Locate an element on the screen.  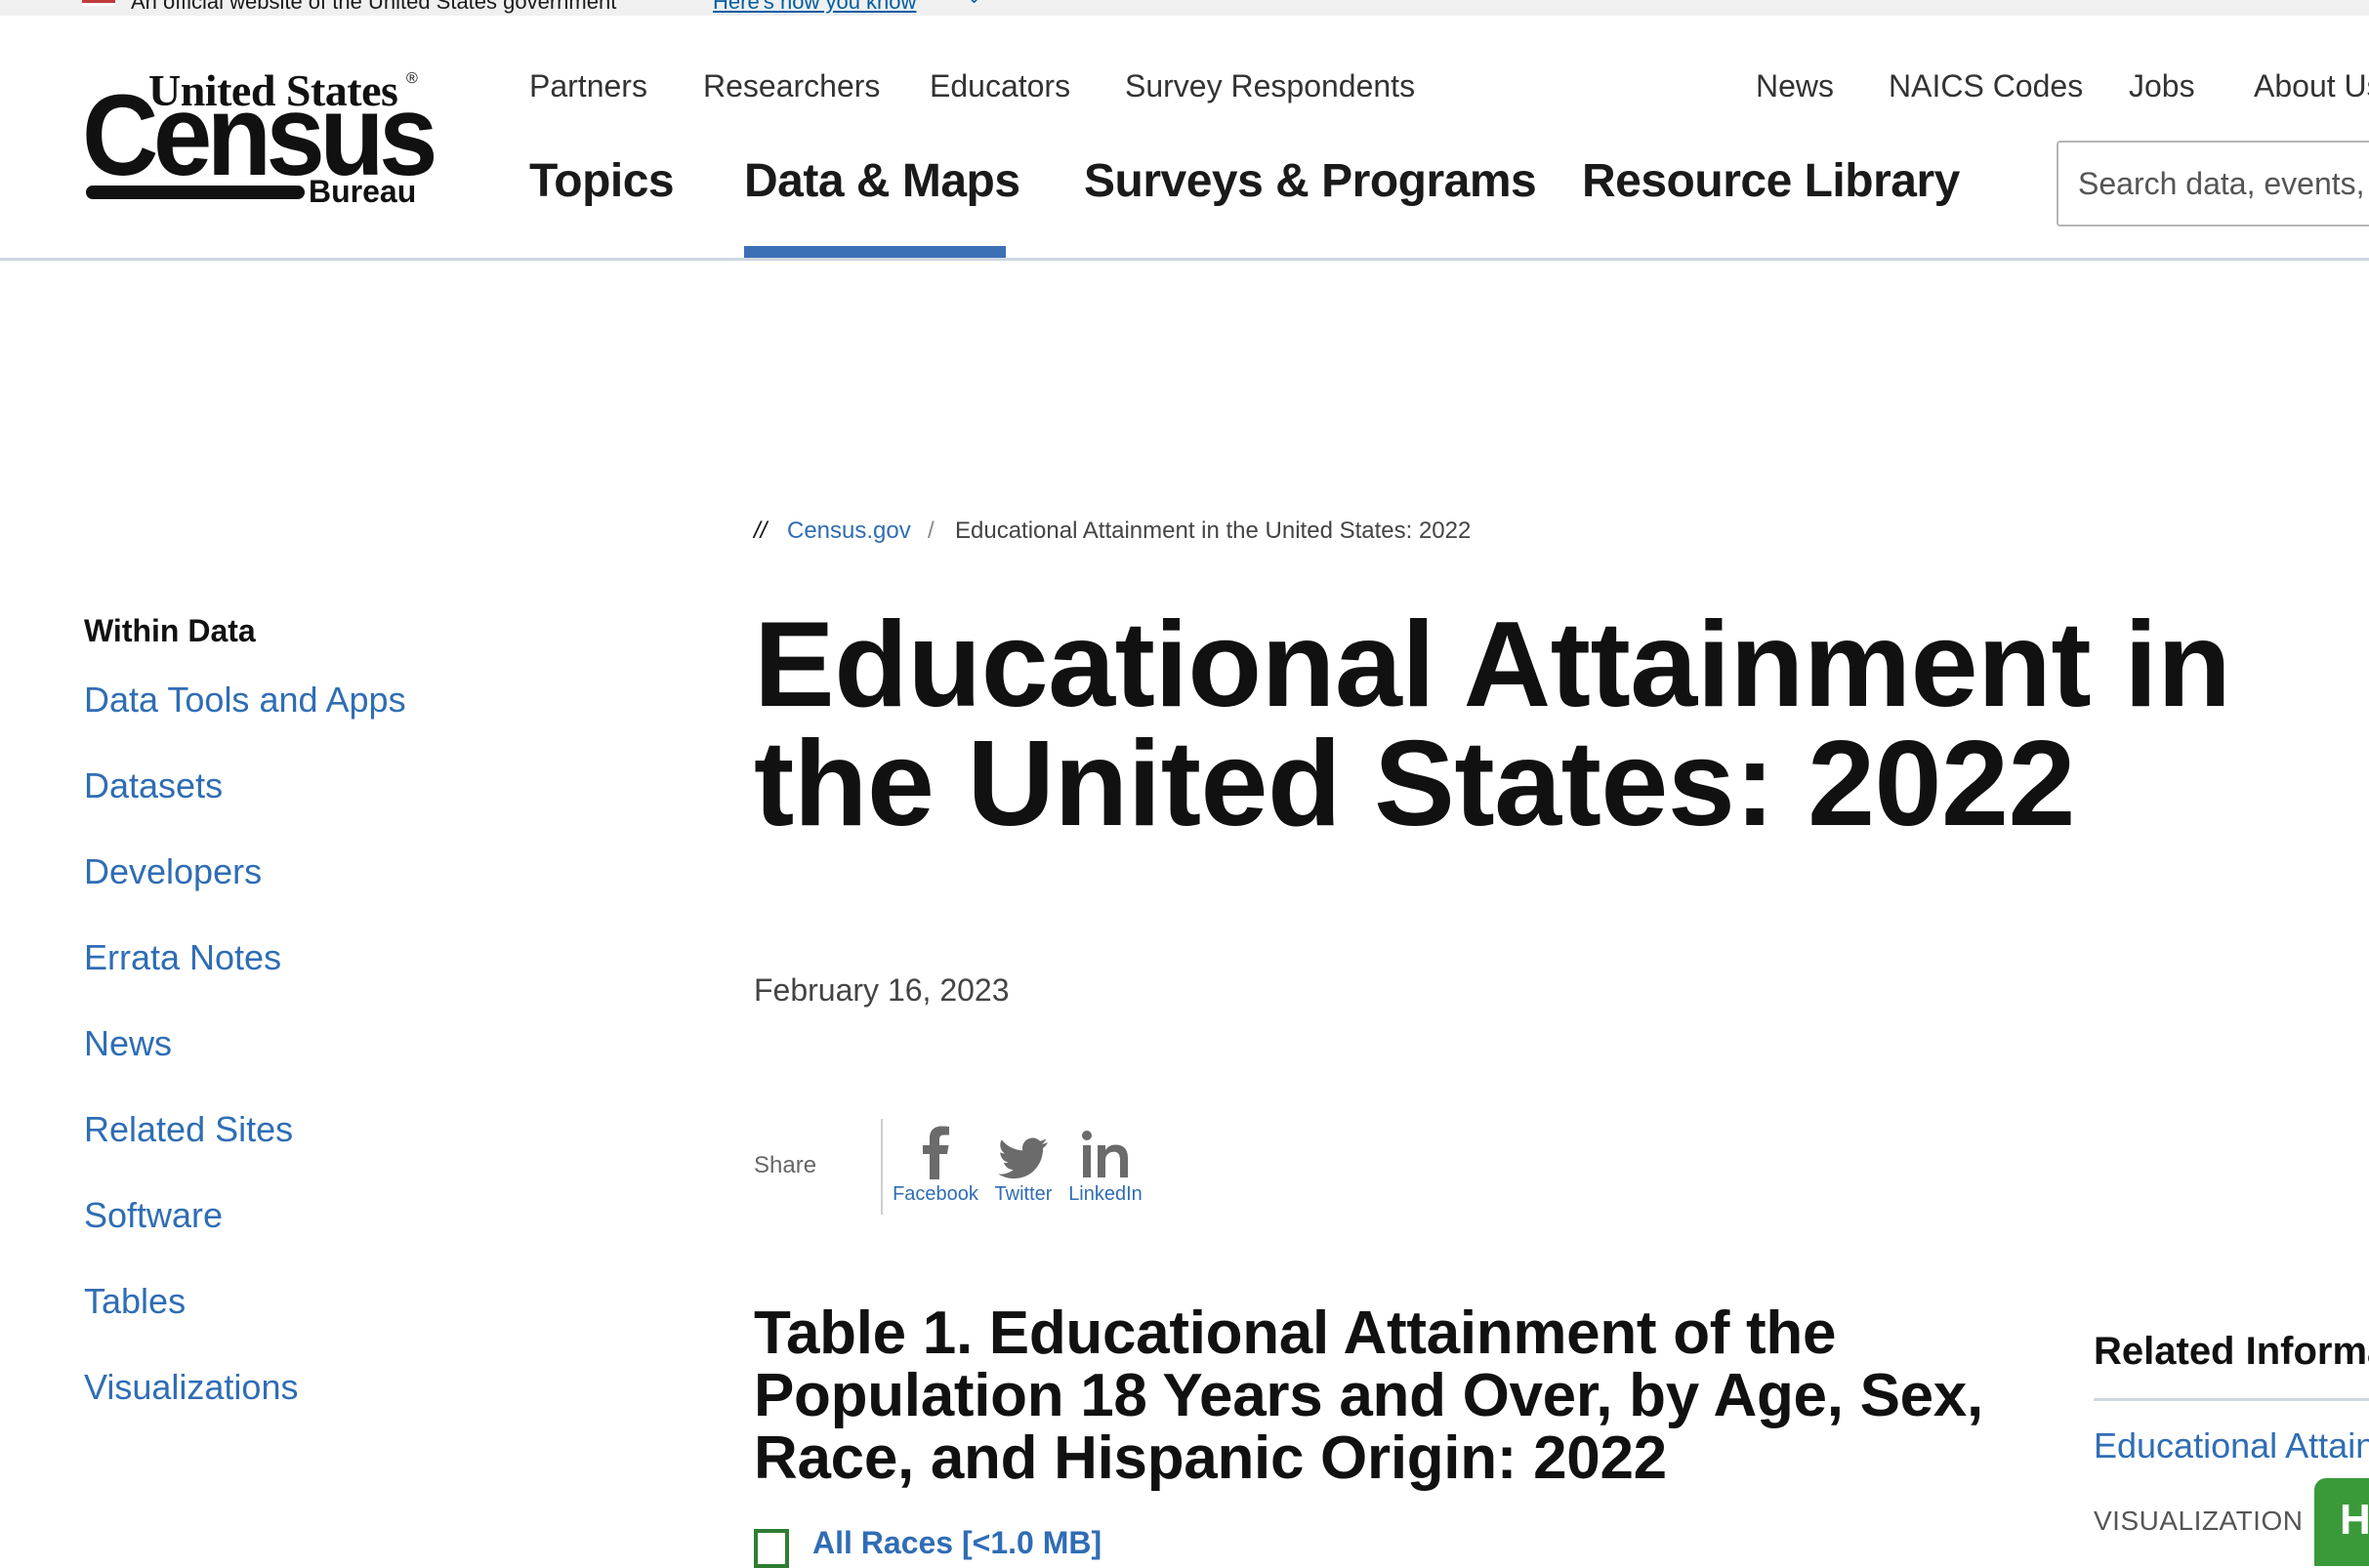
sidebar-item-tables: Tables is located at coordinates (135, 1302).